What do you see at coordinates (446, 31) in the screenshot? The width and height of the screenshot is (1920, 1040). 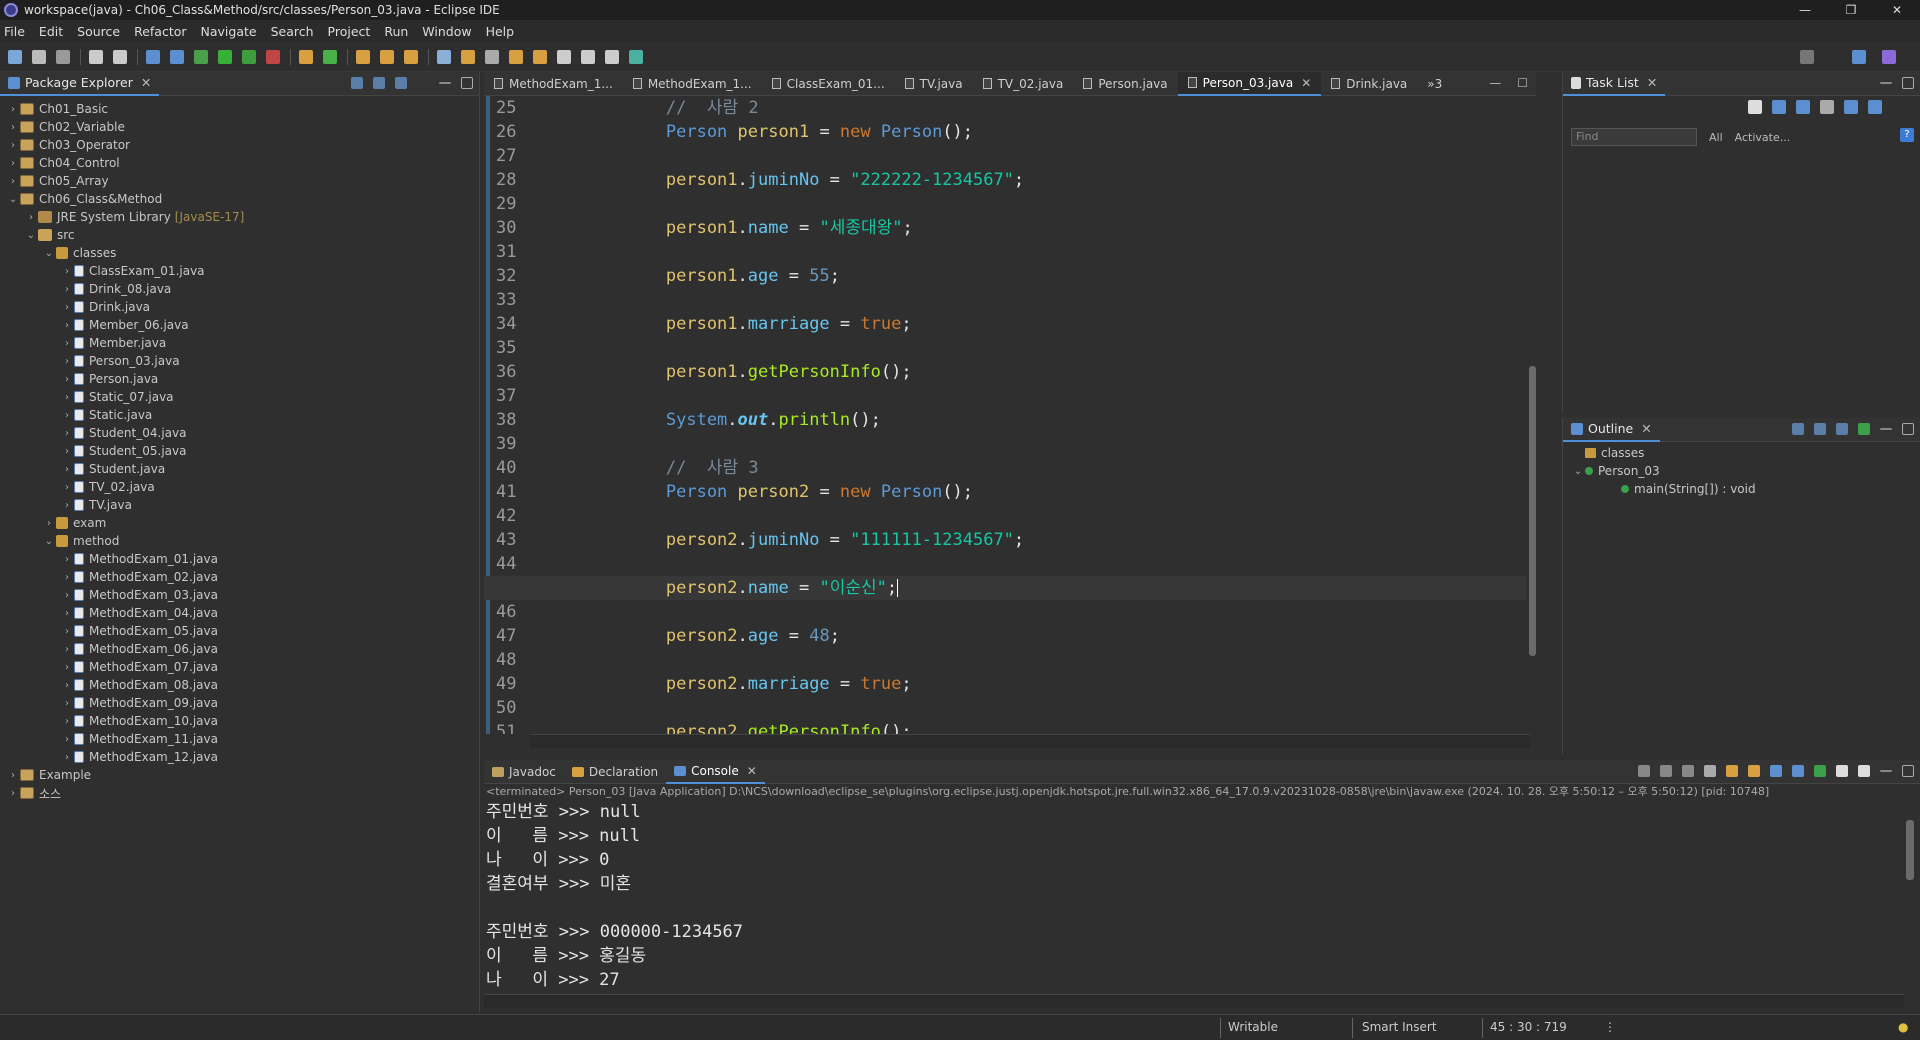 I see `menu-window: Window` at bounding box center [446, 31].